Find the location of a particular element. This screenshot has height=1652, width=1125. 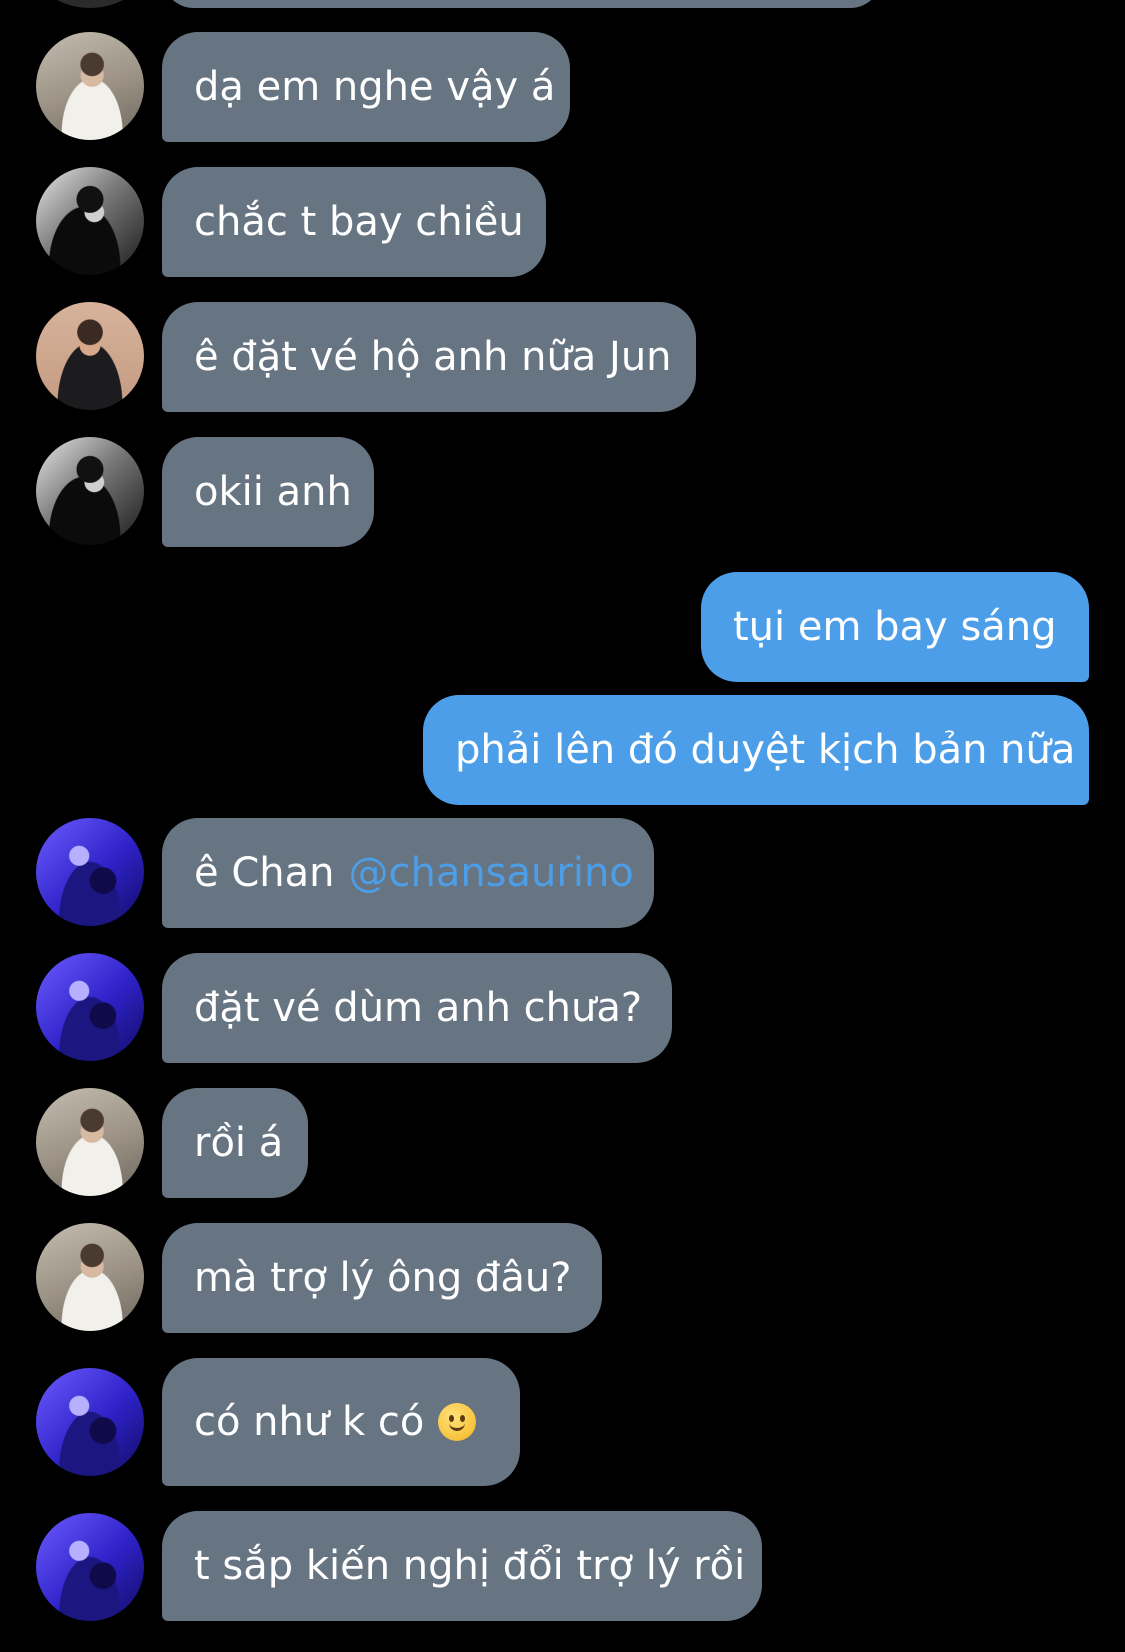

message-bubble: ê đặt vé hộ anh nữa Jun is located at coordinates (429, 357).